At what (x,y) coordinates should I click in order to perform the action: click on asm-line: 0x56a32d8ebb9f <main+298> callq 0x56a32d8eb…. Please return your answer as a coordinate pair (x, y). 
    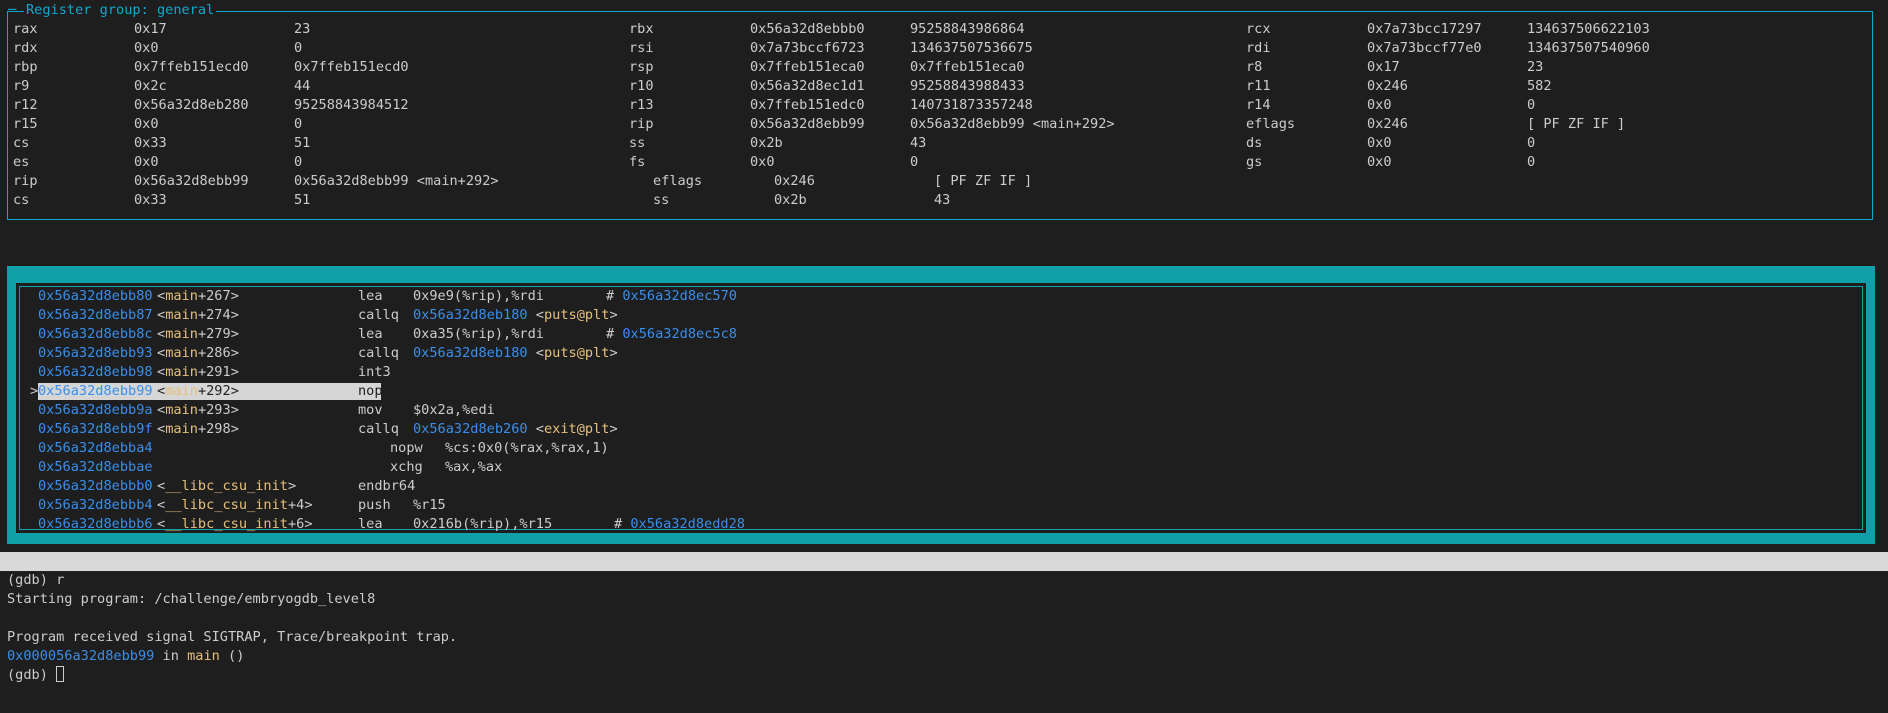
    Looking at the image, I should click on (944, 429).